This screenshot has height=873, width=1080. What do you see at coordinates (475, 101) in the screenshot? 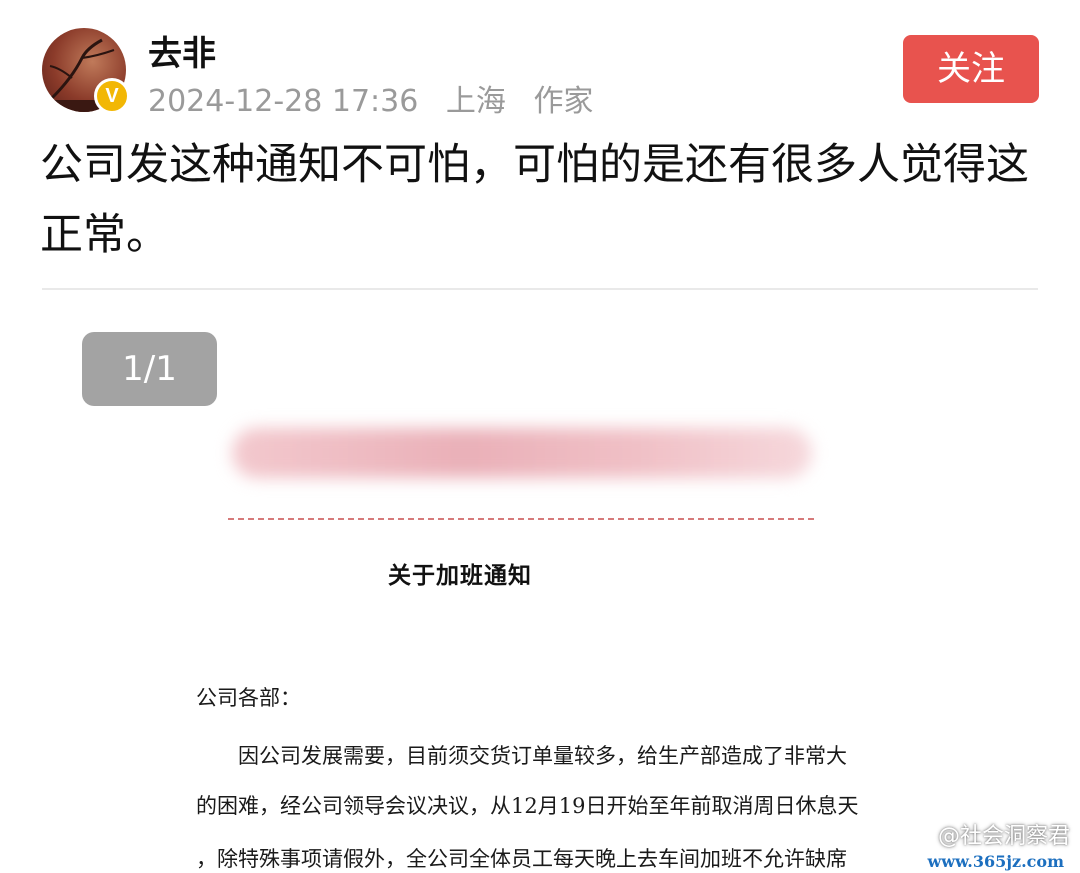
I see `location: 上海` at bounding box center [475, 101].